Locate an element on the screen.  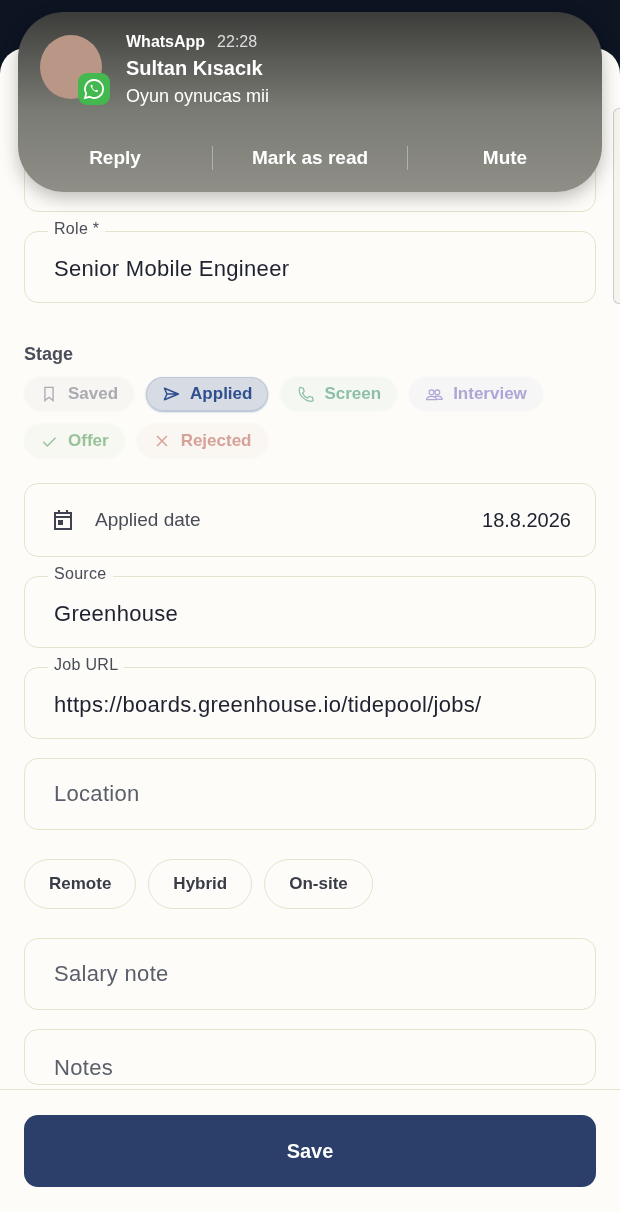
field-value: https://boards.greenhouse.io/tidepool/jobs/ is located at coordinates (268, 704).